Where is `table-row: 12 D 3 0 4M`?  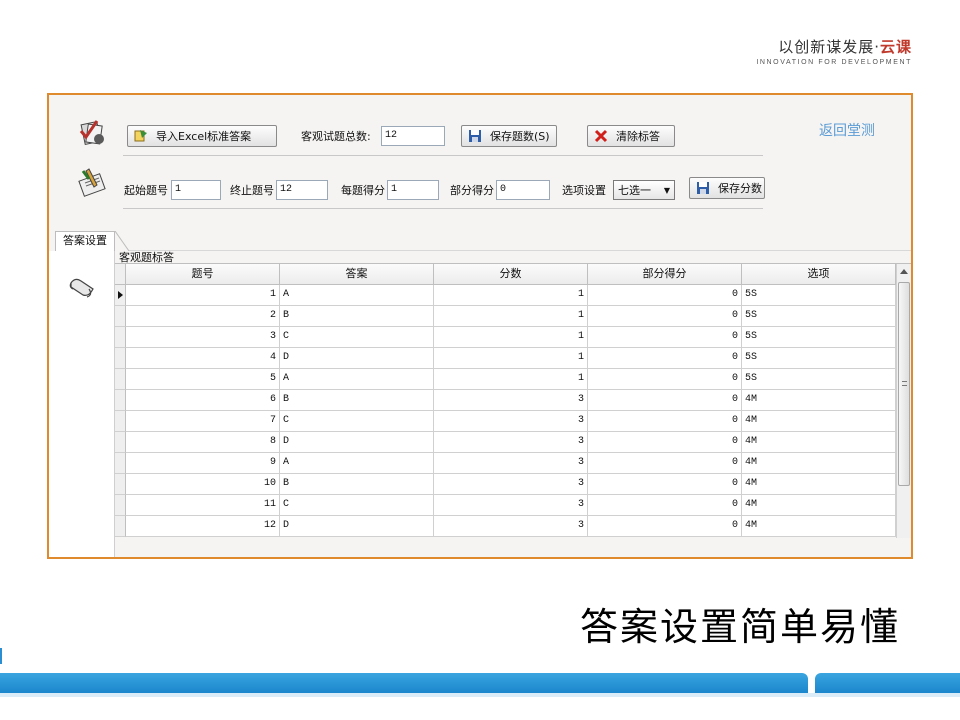 table-row: 12 D 3 0 4M is located at coordinates (505, 526).